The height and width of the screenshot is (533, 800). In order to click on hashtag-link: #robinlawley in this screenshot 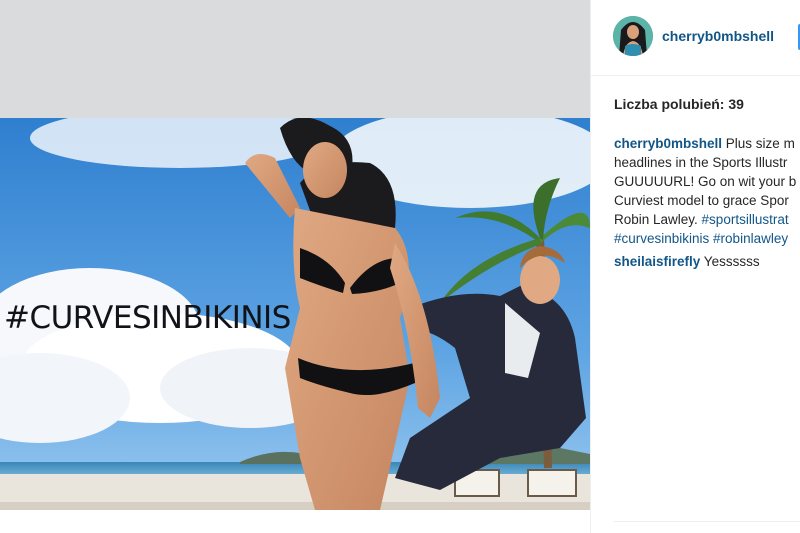, I will do `click(748, 238)`.